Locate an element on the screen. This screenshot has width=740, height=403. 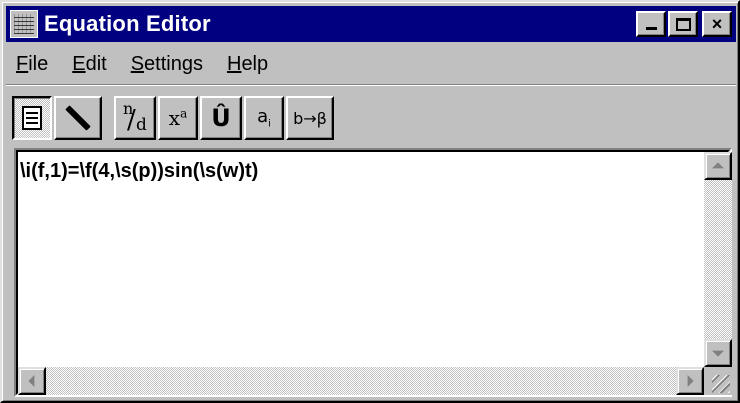
transform-button: b→β is located at coordinates (310, 118).